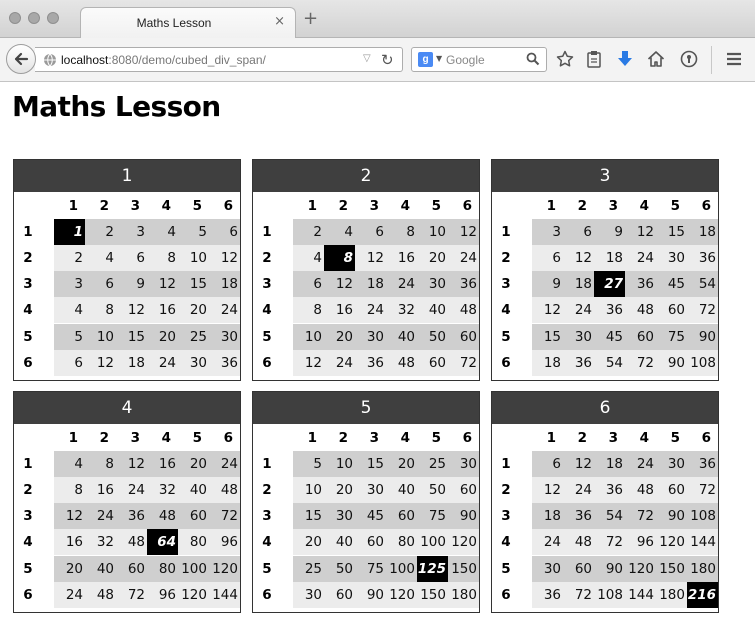  I want to click on window-minimize-button, so click(34, 18).